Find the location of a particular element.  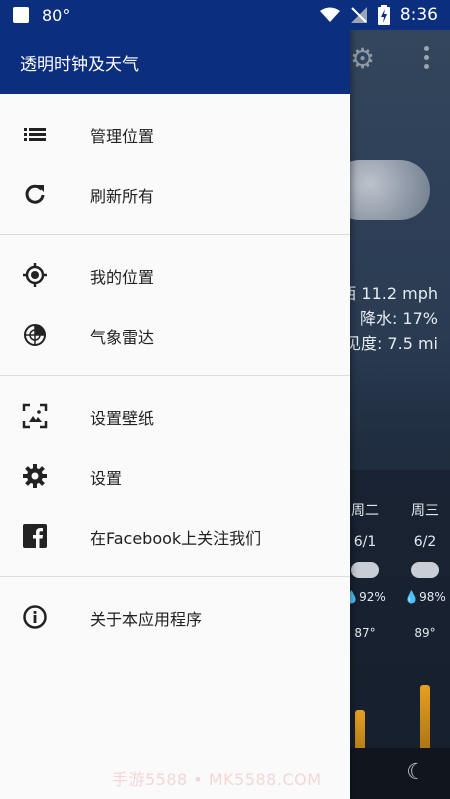

menu-item-label: 设置壁纸 is located at coordinates (122, 418).